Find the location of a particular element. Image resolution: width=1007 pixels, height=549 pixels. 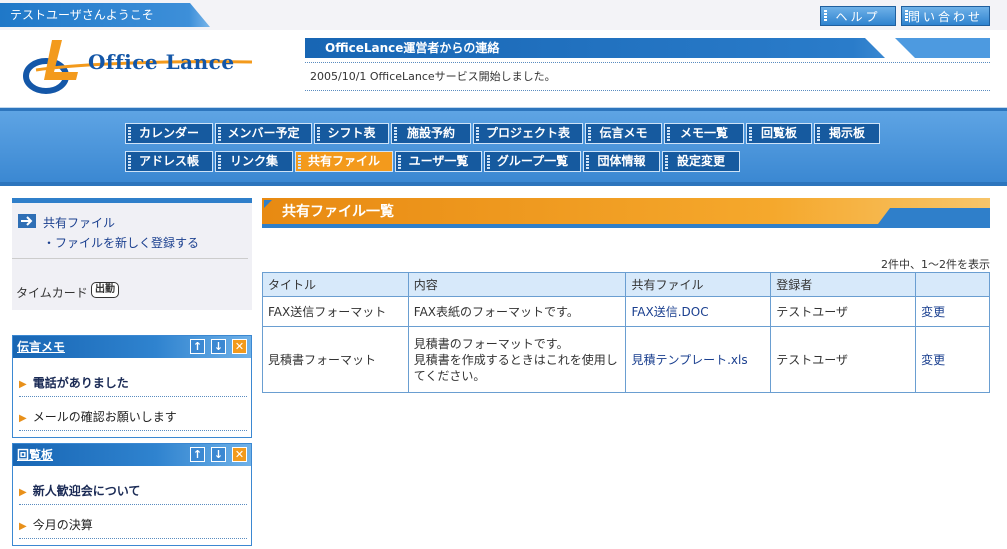

logo-text: Office Lance is located at coordinates (161, 62).